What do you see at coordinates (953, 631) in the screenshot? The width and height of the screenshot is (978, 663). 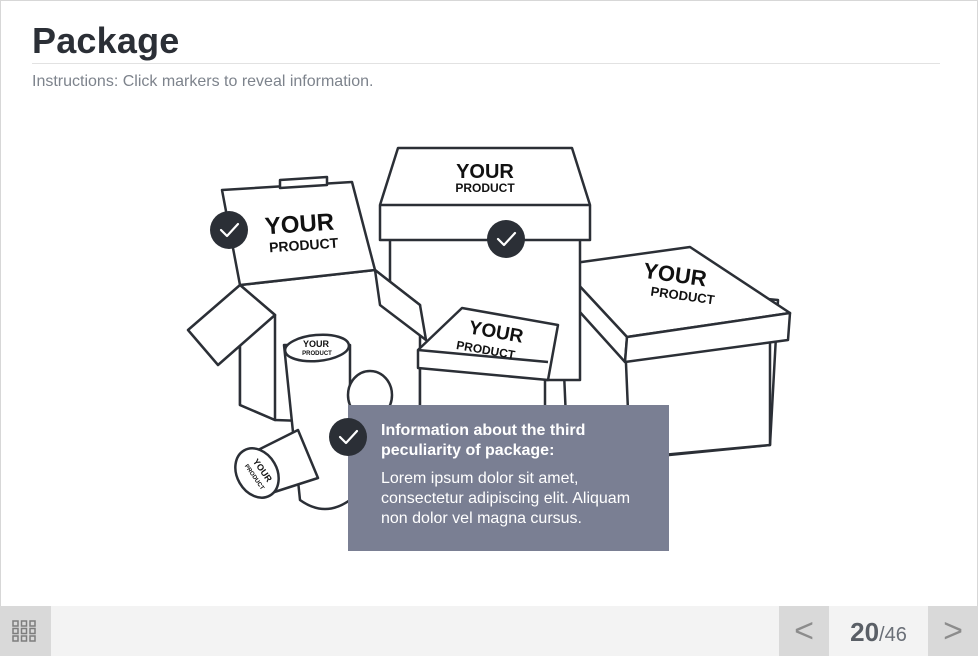 I see `next-slide-button: >` at bounding box center [953, 631].